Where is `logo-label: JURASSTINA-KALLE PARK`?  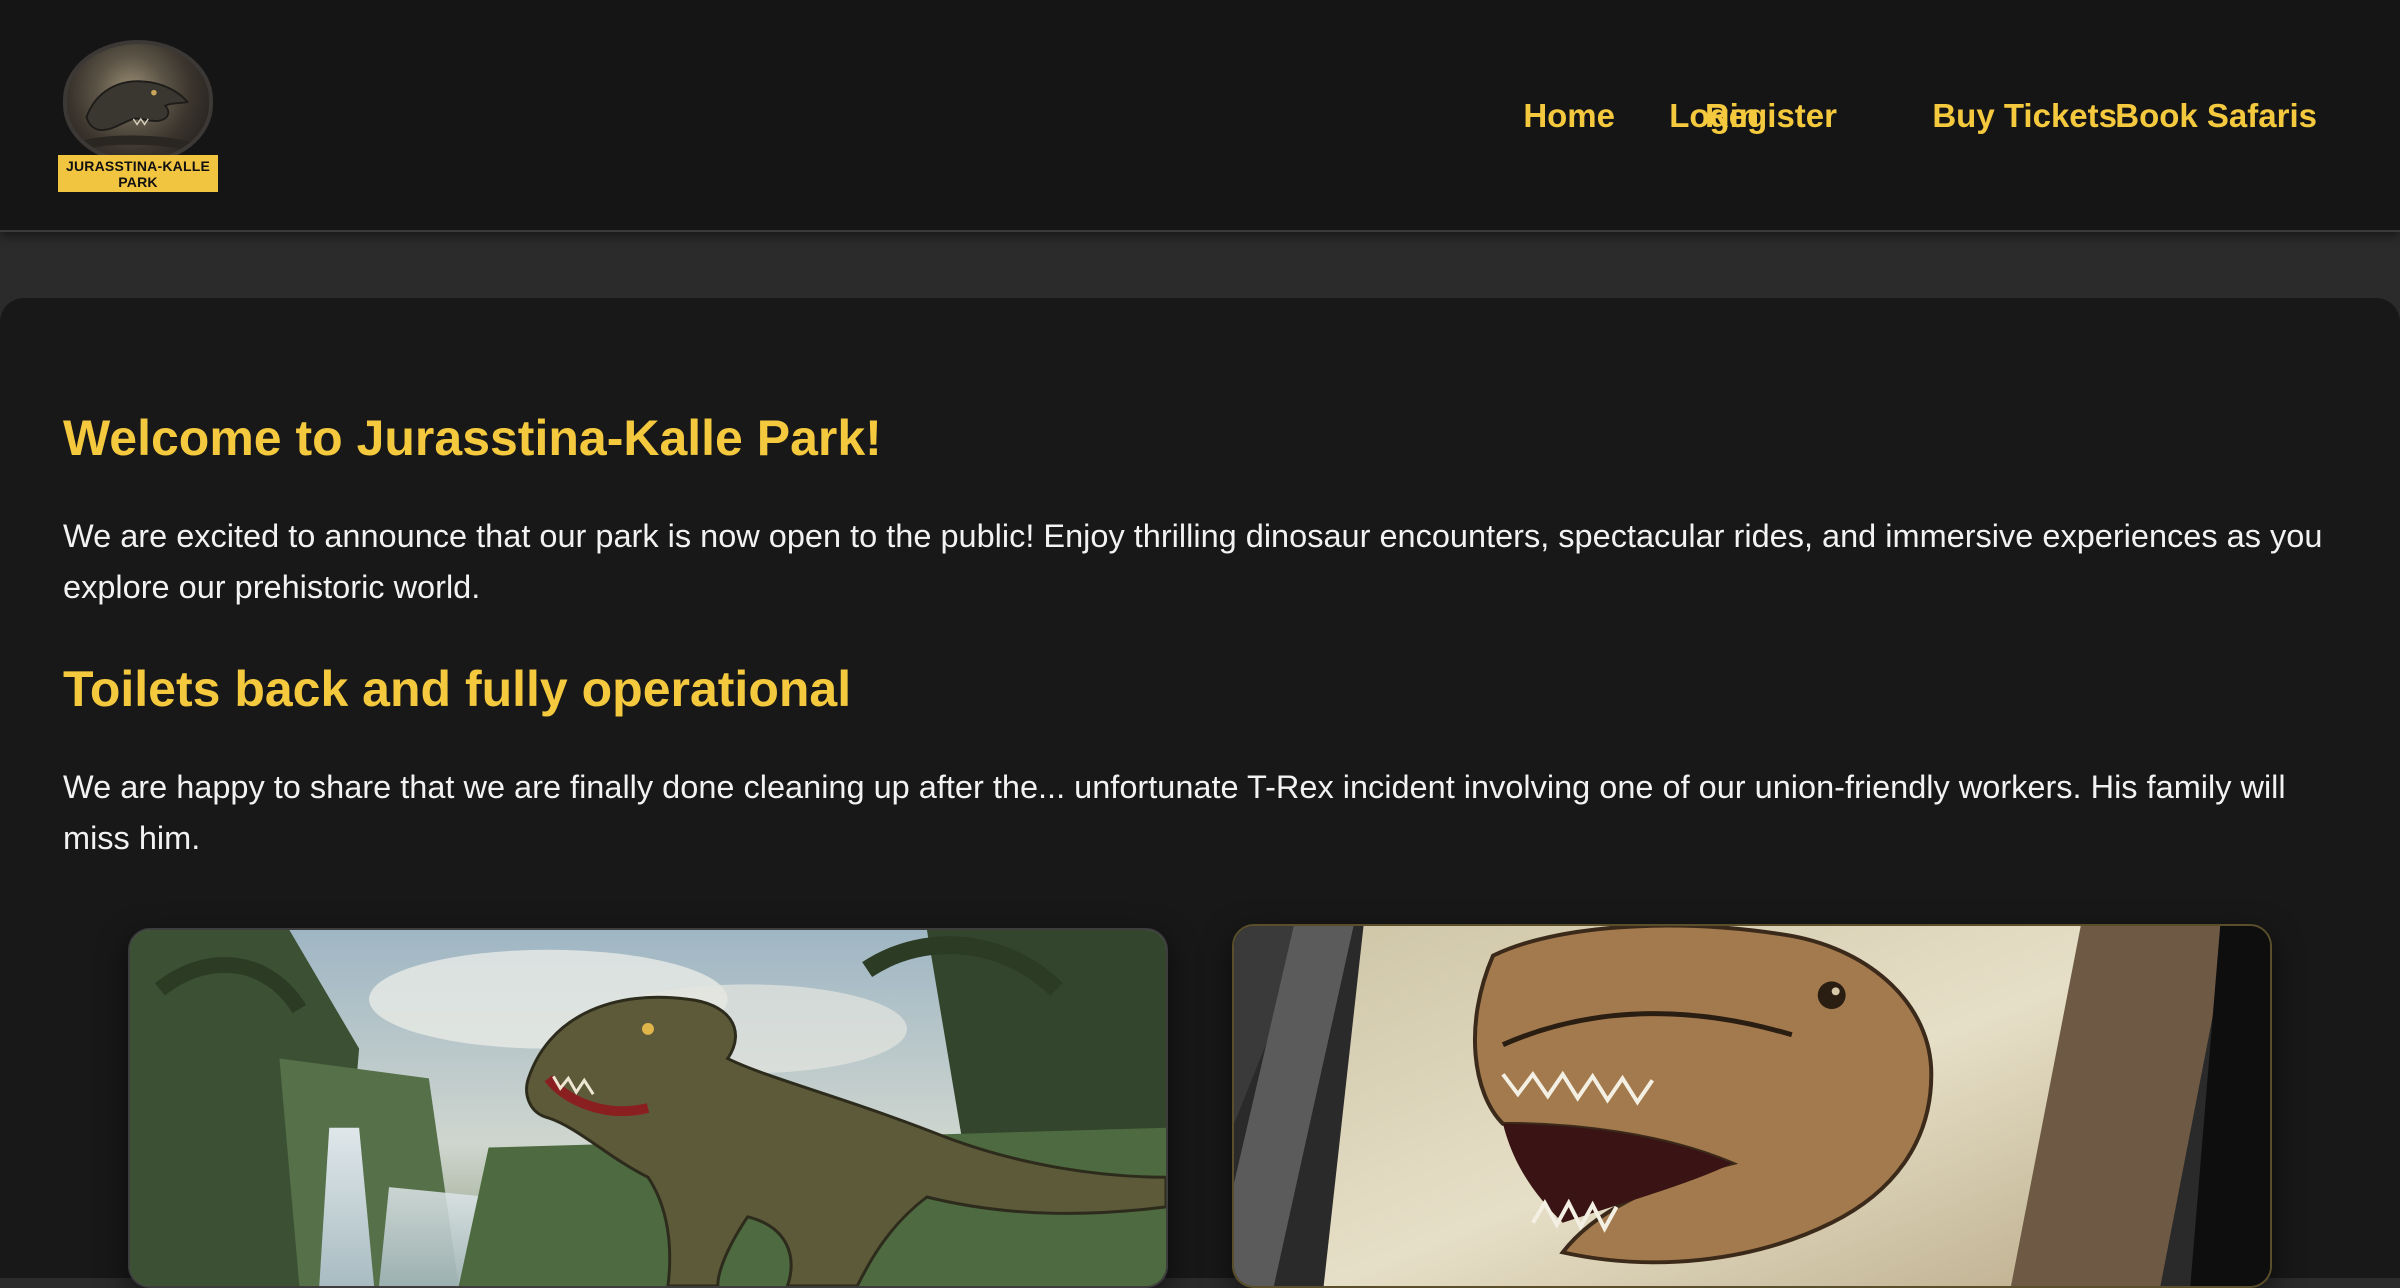
logo-label: JURASSTINA-KALLE PARK is located at coordinates (138, 173).